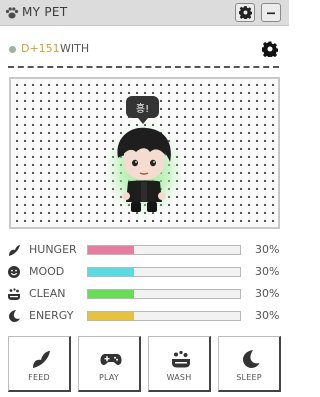  Describe the element at coordinates (51, 315) in the screenshot. I see `stat-label: ENERGY` at that location.